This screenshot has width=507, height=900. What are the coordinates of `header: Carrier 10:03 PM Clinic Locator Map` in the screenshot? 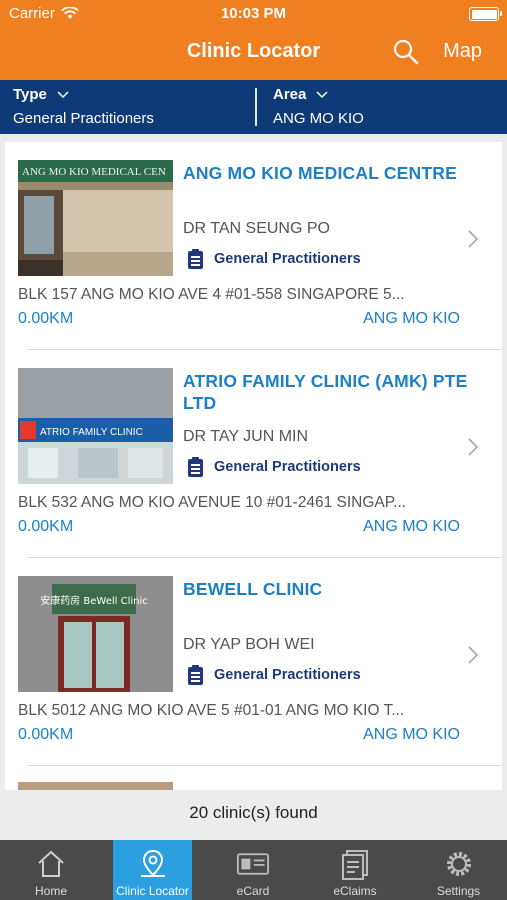 It's located at (253, 40).